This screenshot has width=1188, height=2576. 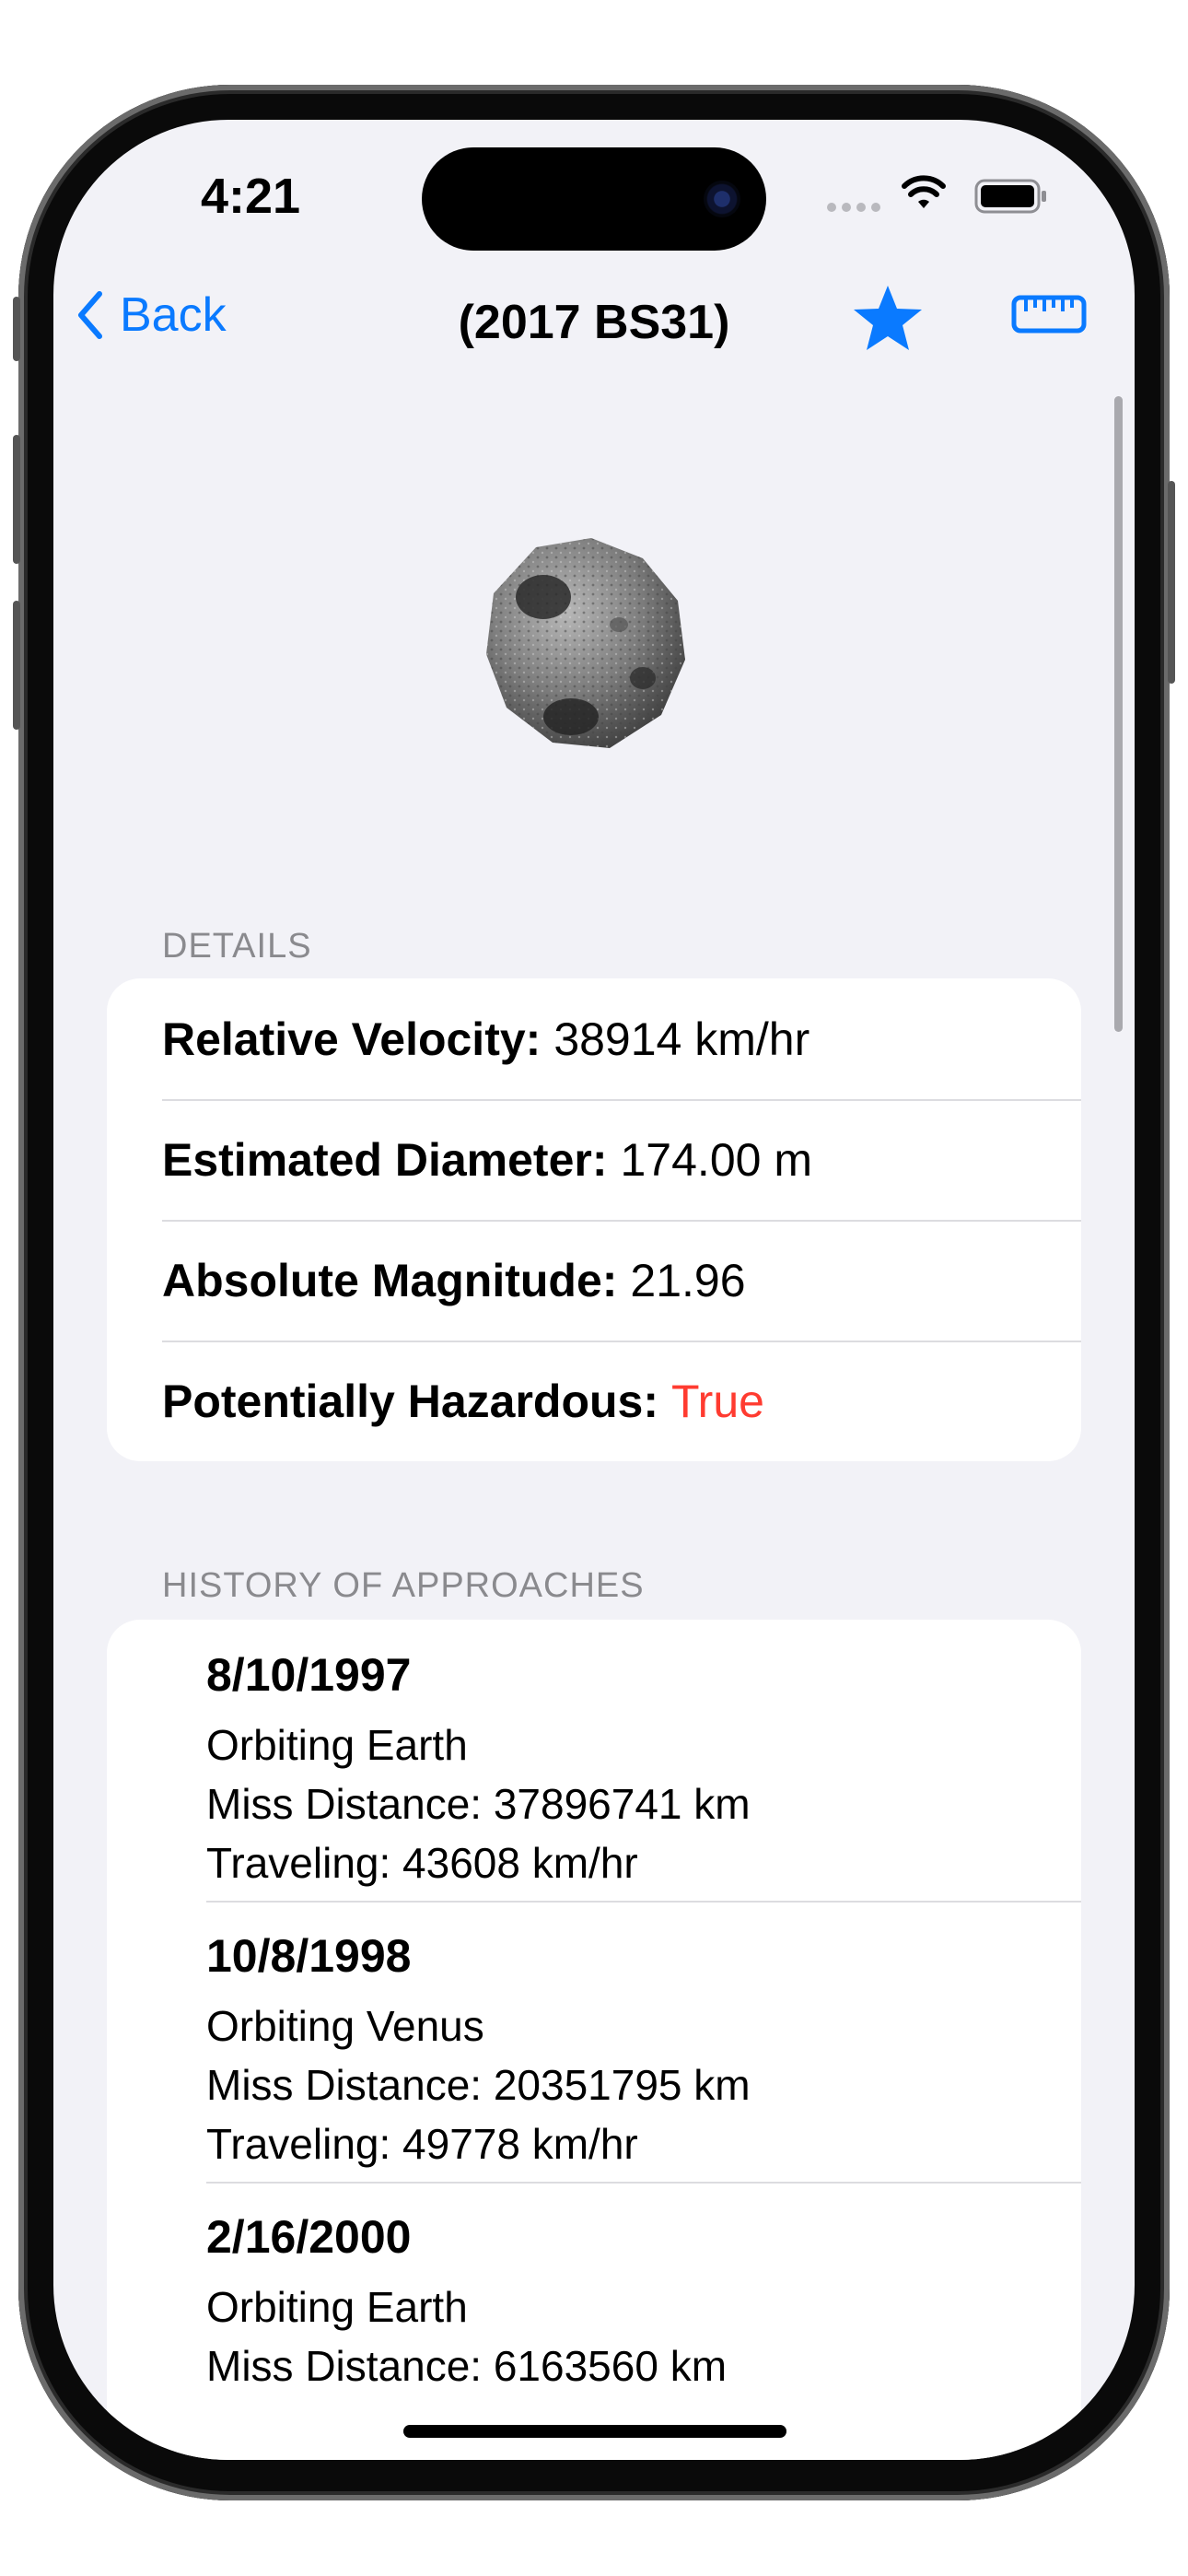 What do you see at coordinates (594, 2431) in the screenshot?
I see `home-indicator` at bounding box center [594, 2431].